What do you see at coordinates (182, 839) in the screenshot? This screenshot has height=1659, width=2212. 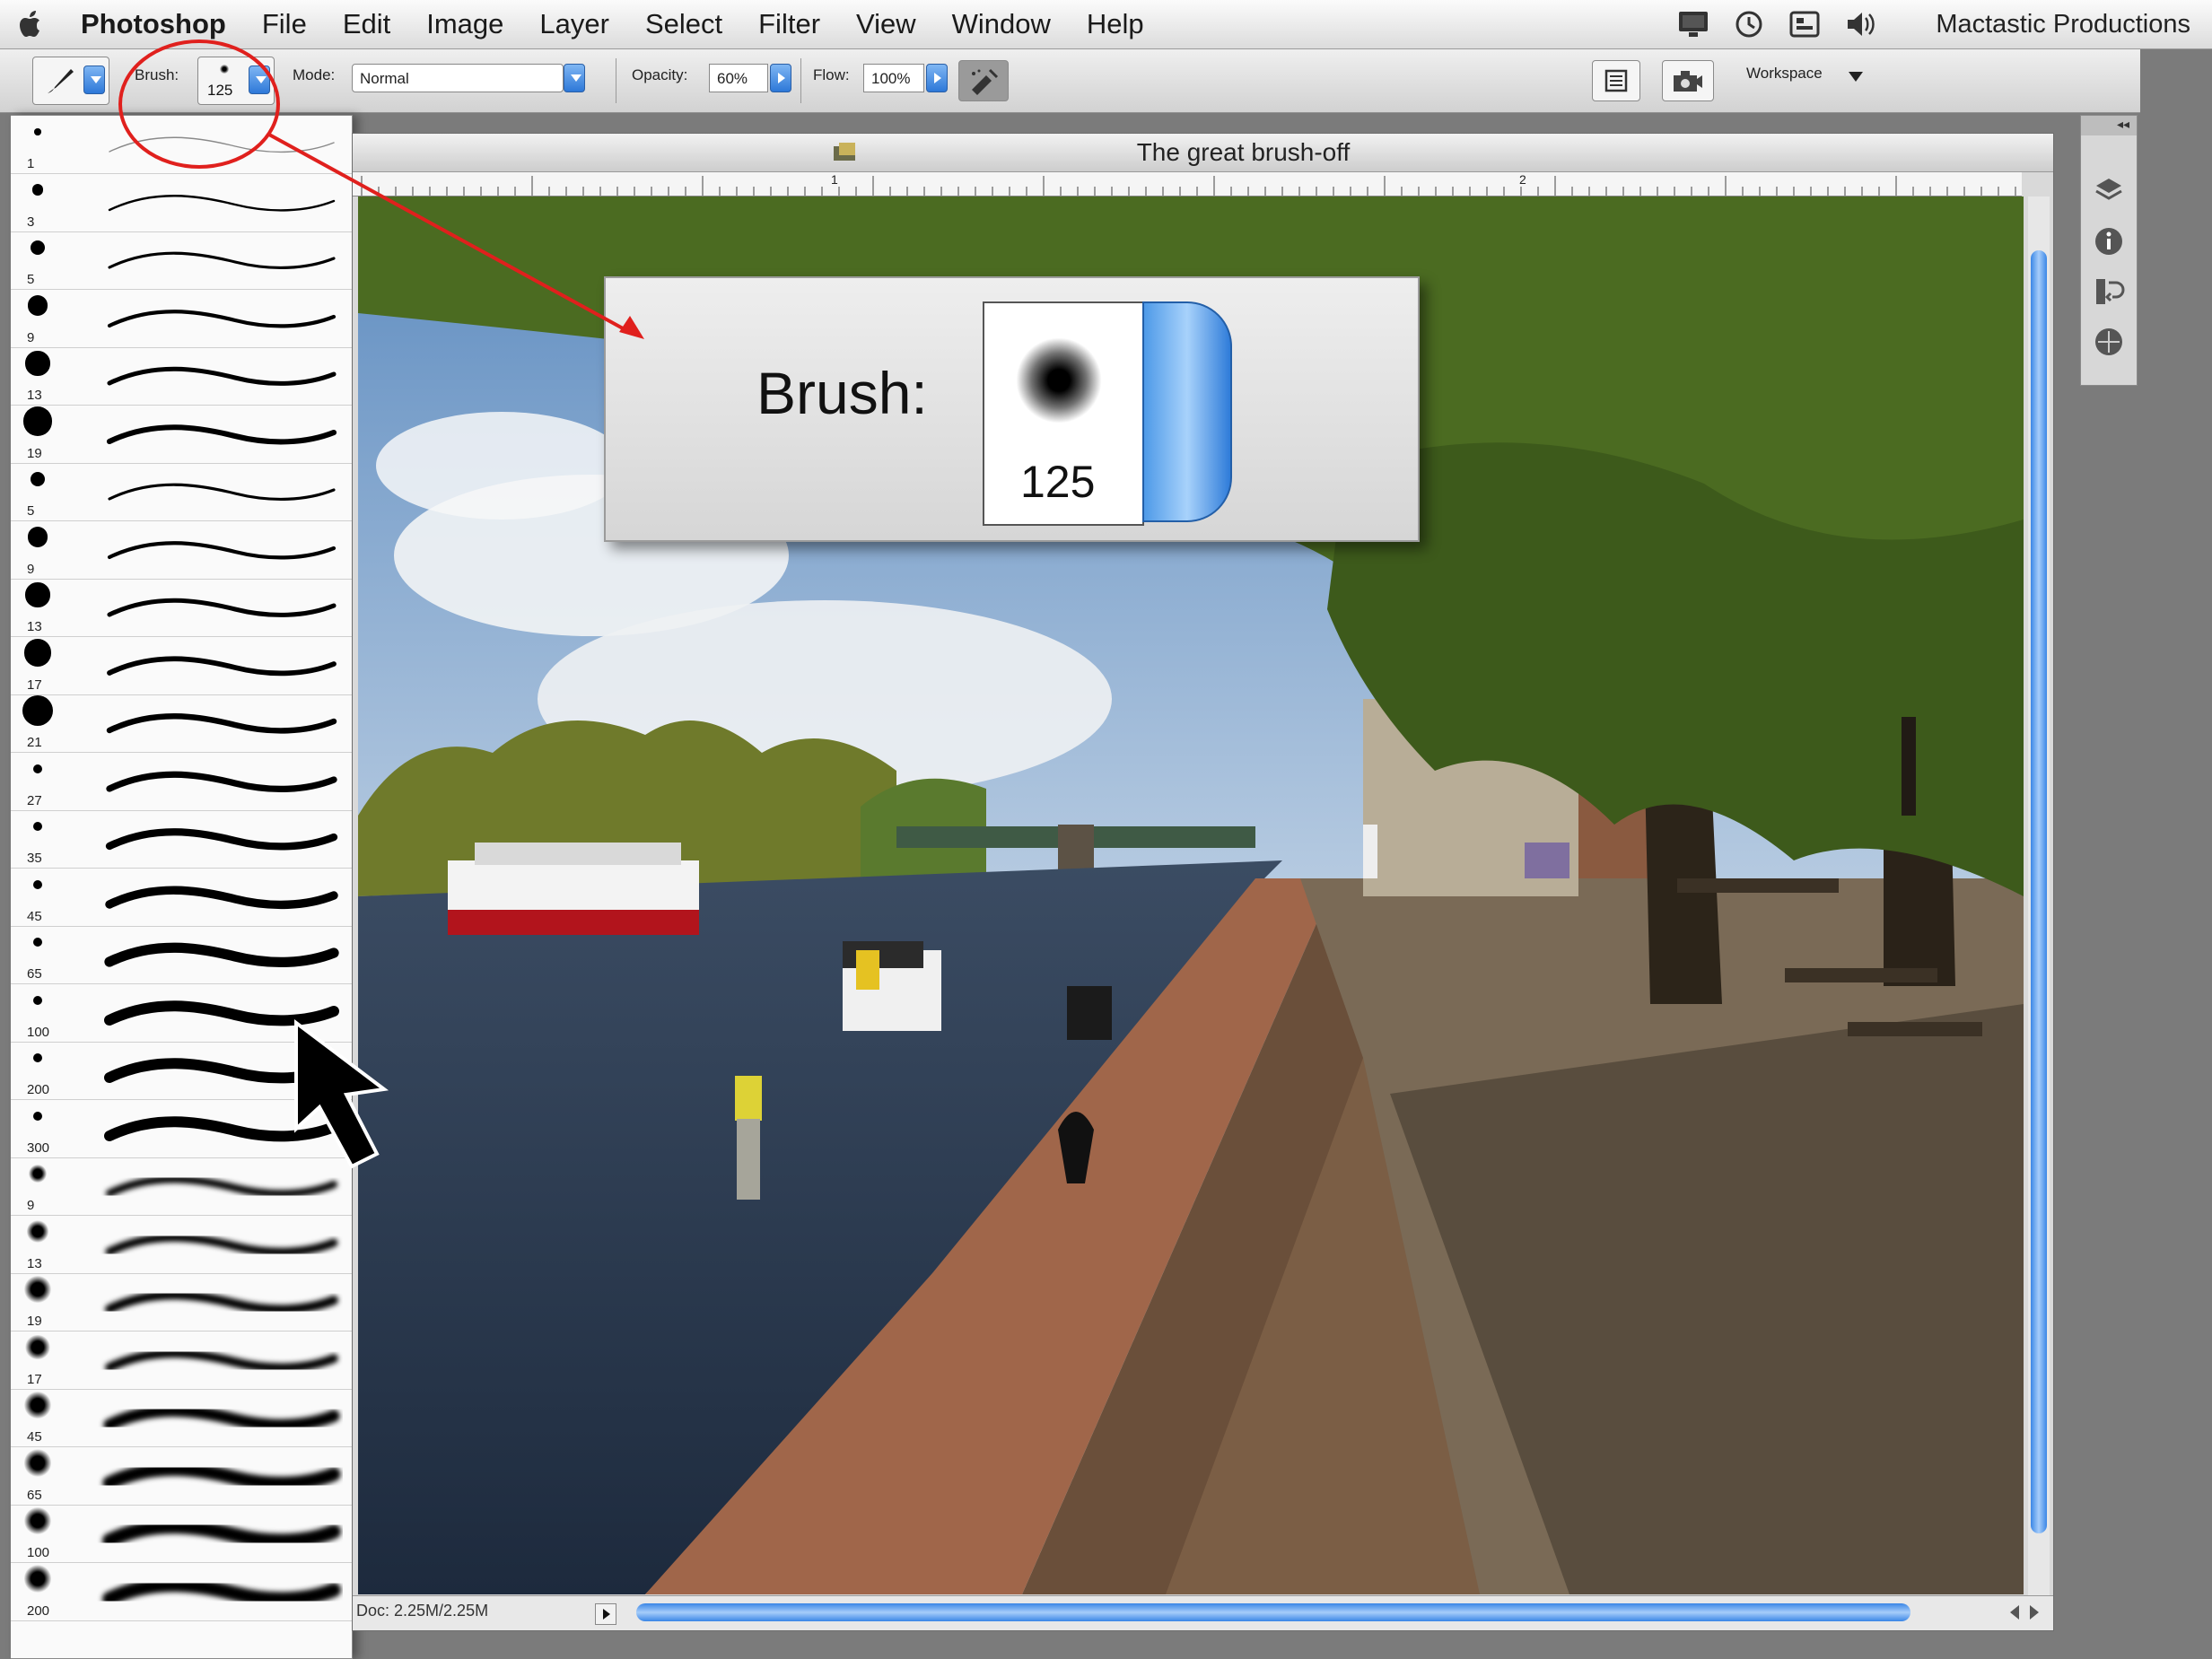 I see `brush-preset-item: 35` at bounding box center [182, 839].